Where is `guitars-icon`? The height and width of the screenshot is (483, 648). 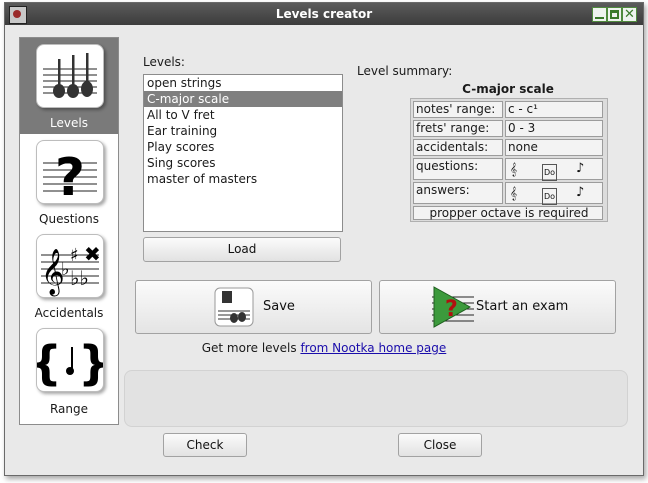 guitars-icon is located at coordinates (70, 76).